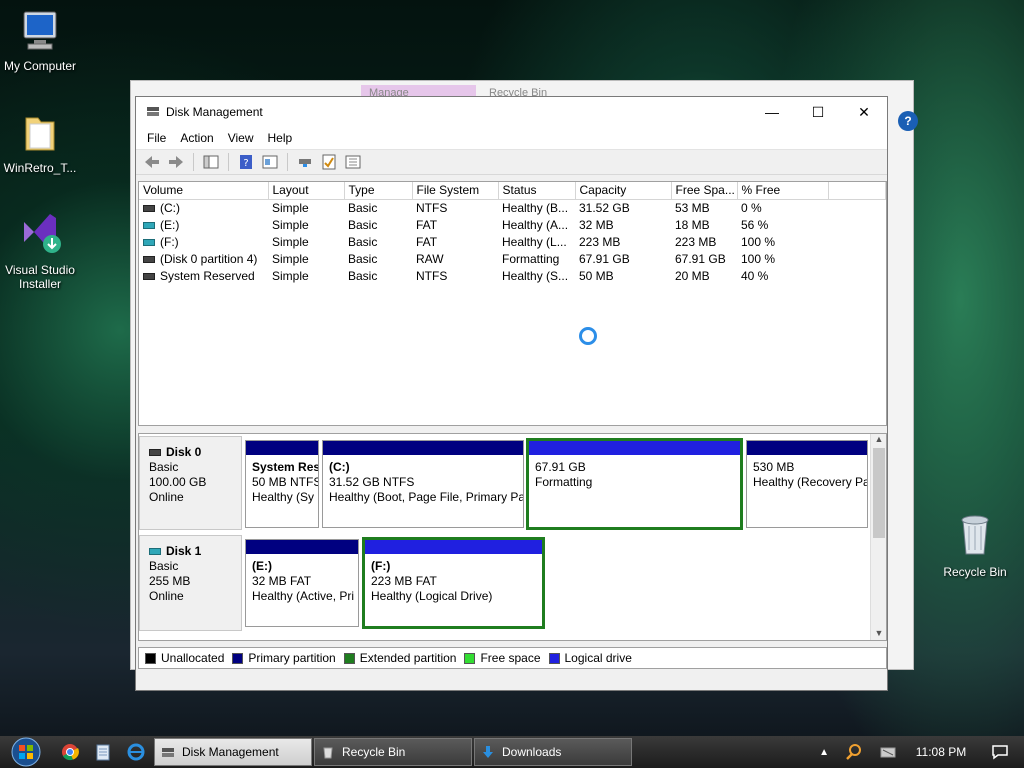 This screenshot has width=1024, height=768. What do you see at coordinates (818, 112) in the screenshot?
I see `maximize-button: ☐` at bounding box center [818, 112].